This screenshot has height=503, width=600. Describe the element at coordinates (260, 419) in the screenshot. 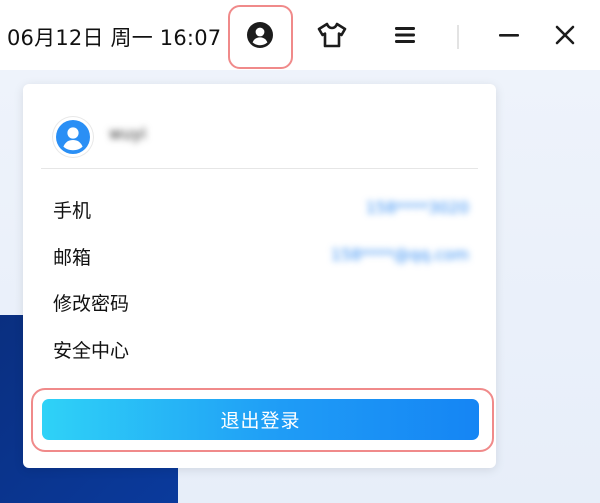

I see `logout-button: 退出登录` at that location.